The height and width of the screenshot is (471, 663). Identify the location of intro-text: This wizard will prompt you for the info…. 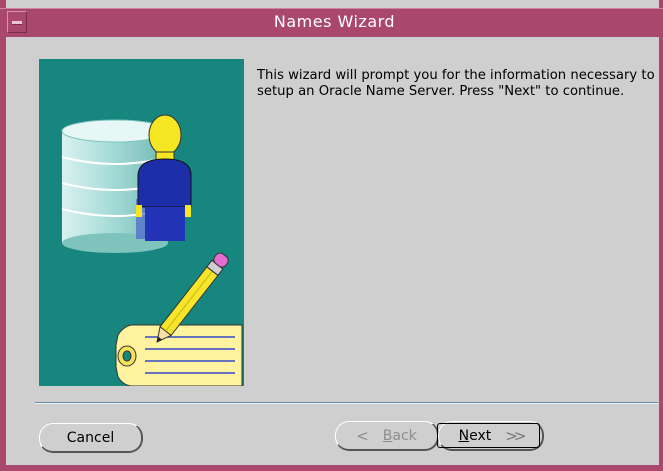
(456, 83).